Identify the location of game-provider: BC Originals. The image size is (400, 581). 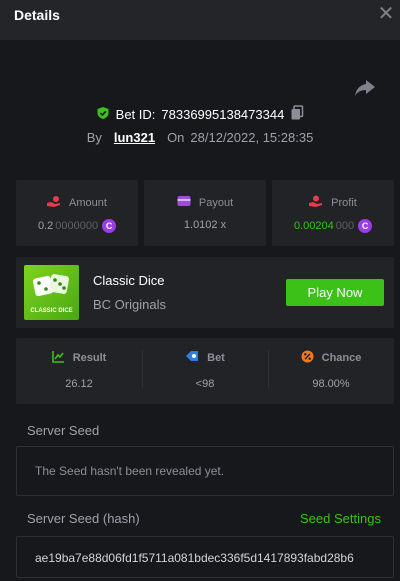
(129, 304).